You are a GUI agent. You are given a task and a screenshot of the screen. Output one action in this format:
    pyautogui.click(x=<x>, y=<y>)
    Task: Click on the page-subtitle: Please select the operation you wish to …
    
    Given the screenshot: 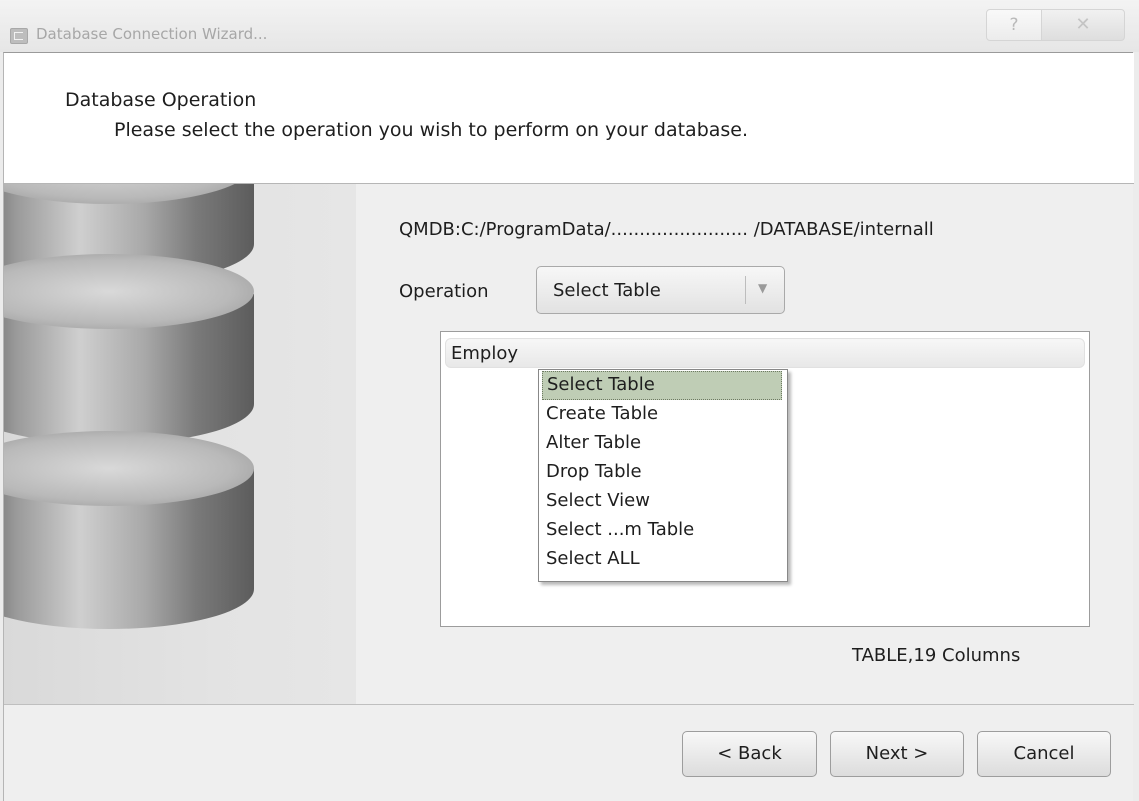 What is the action you would take?
    pyautogui.click(x=431, y=130)
    